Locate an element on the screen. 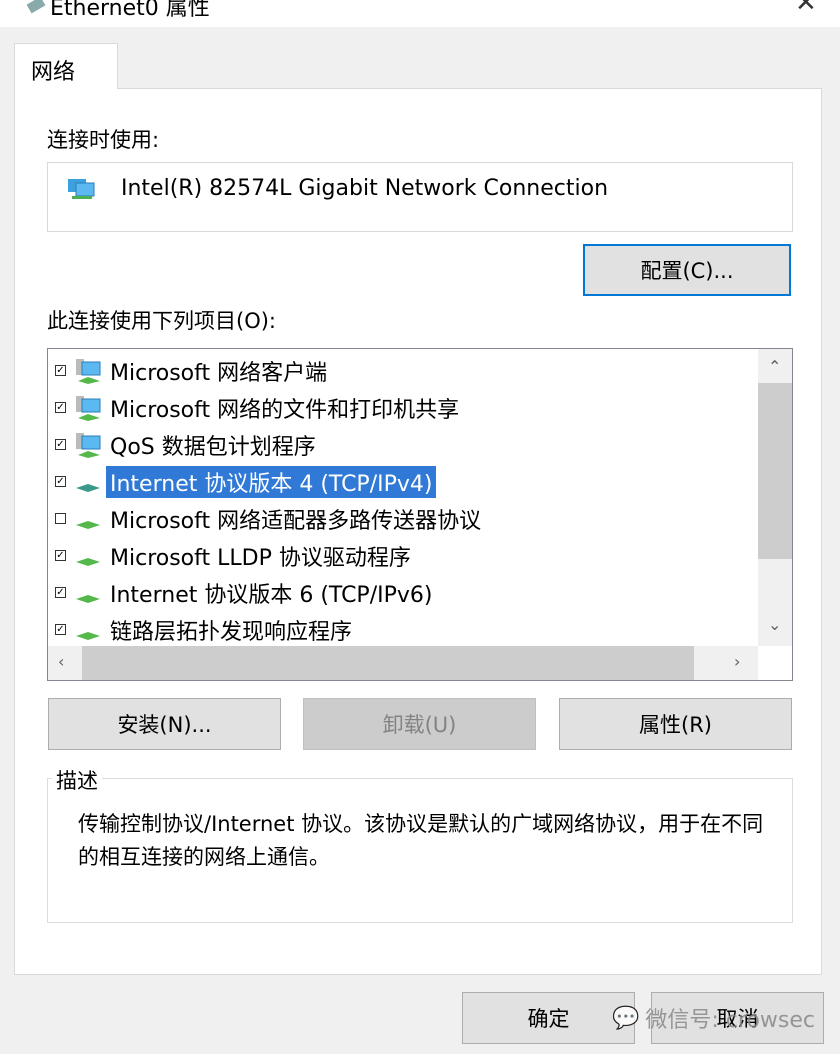  horizontal-scrollbar: ‹ › is located at coordinates (403, 663).